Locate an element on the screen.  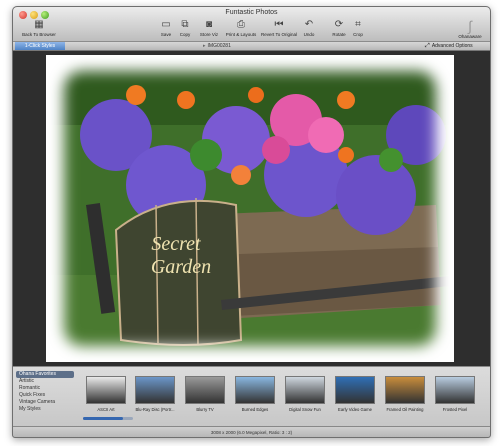
save-button: ▭ Save is located at coordinates (166, 28).